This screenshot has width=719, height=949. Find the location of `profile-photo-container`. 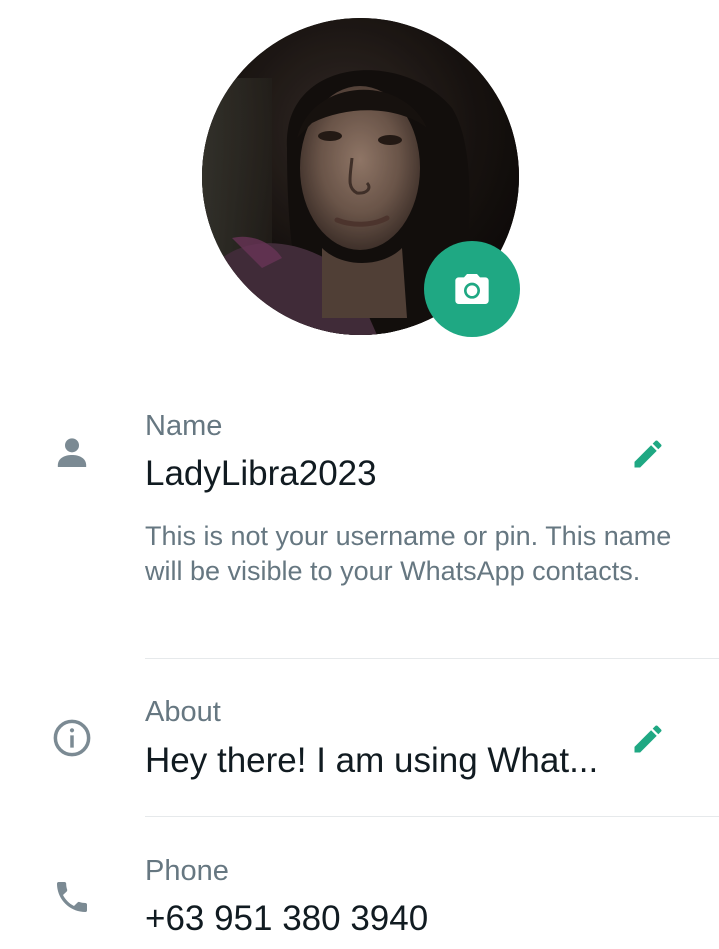

profile-photo-container is located at coordinates (361, 177).